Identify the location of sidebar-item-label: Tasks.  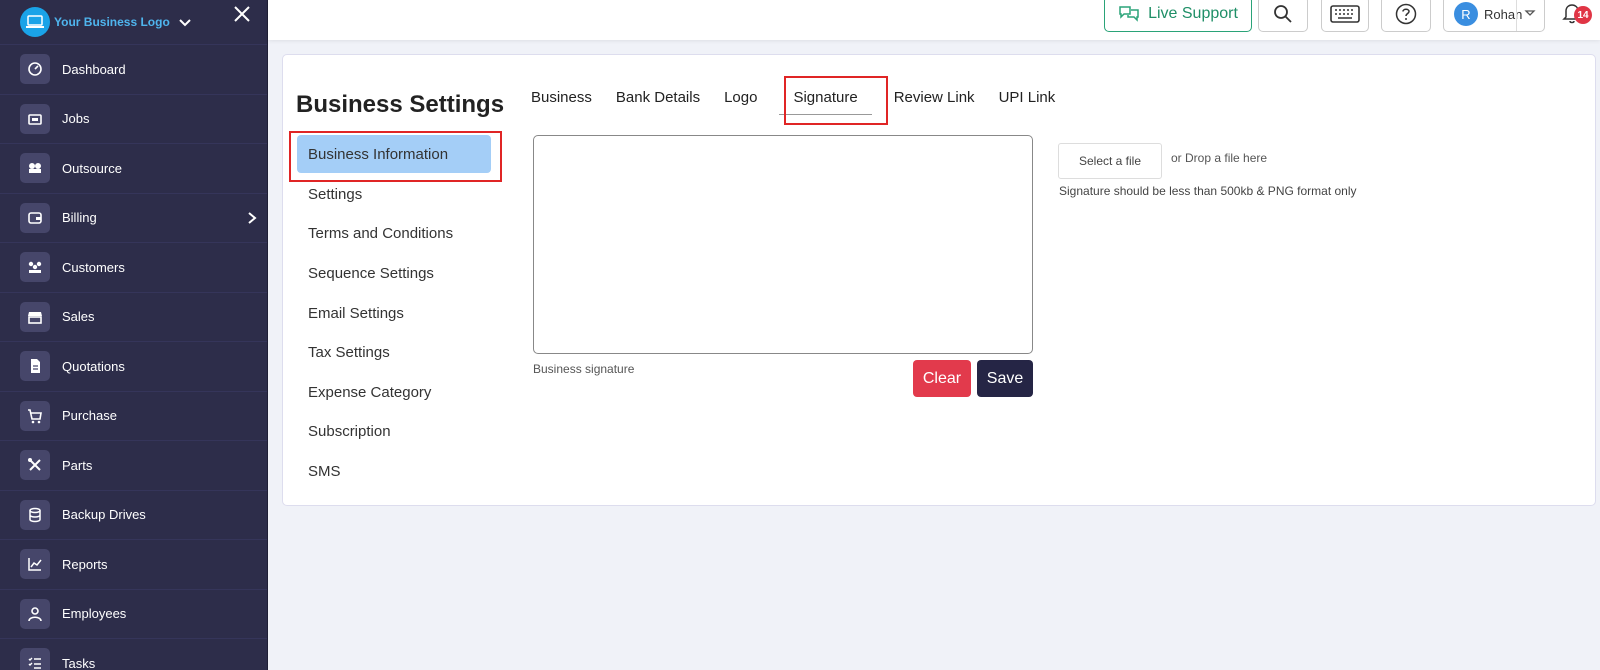
(79, 662).